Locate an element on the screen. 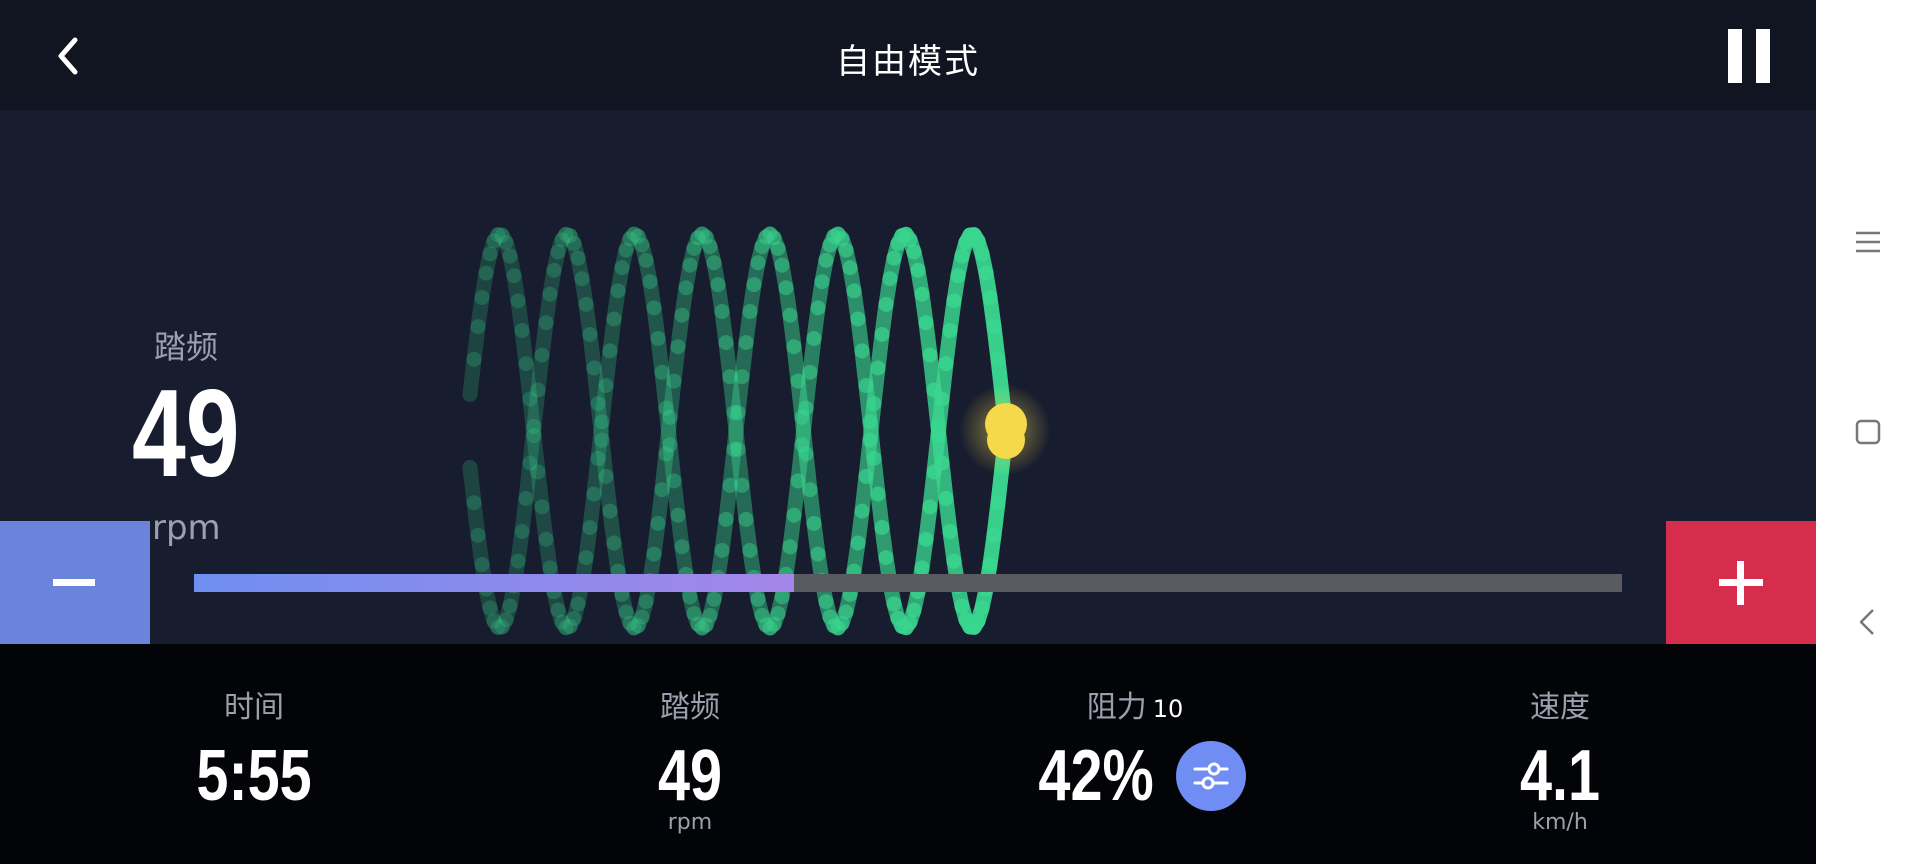 Image resolution: width=1920 pixels, height=864 pixels. decrease-resistance-button is located at coordinates (75, 582).